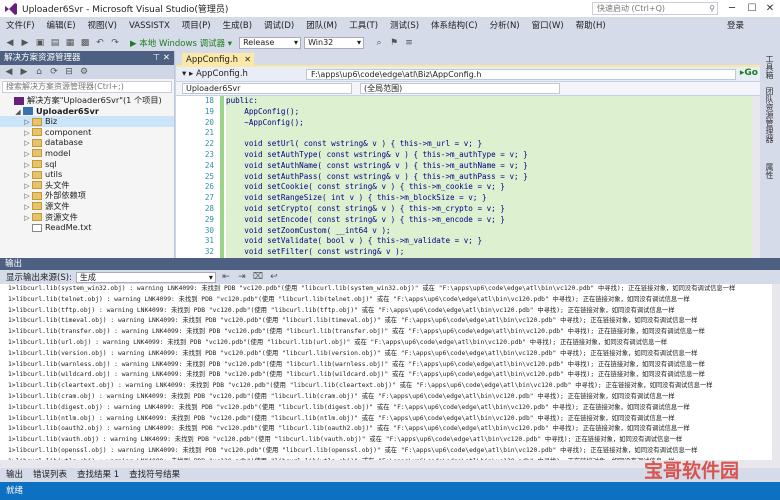 The height and width of the screenshot is (500, 780). Describe the element at coordinates (404, 26) in the screenshot. I see `menu-test: 测试(S)` at that location.